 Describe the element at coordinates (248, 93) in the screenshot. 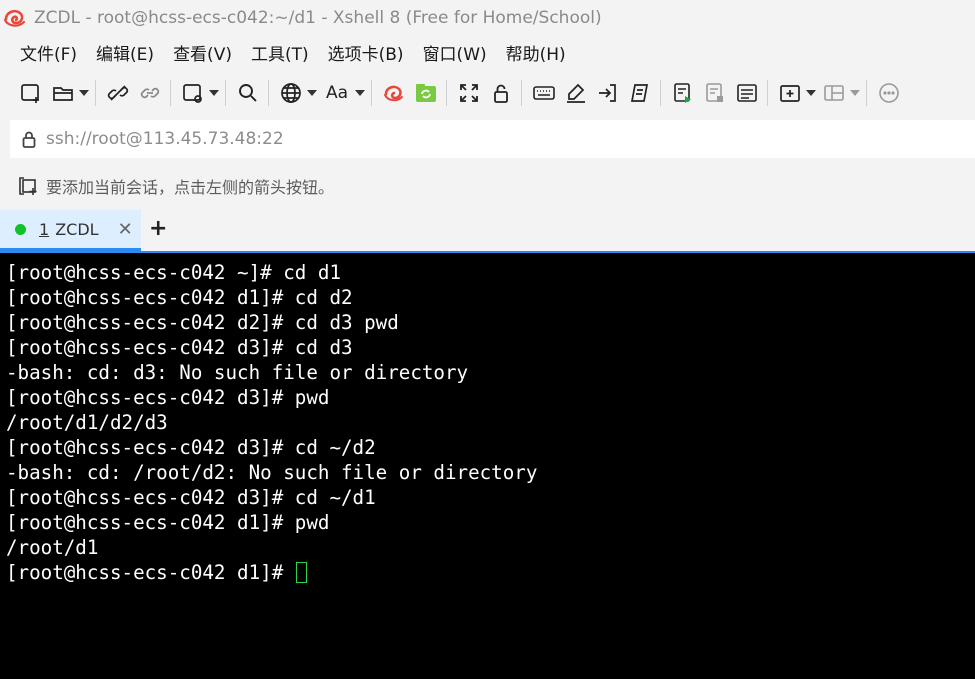

I see `search-icon` at that location.